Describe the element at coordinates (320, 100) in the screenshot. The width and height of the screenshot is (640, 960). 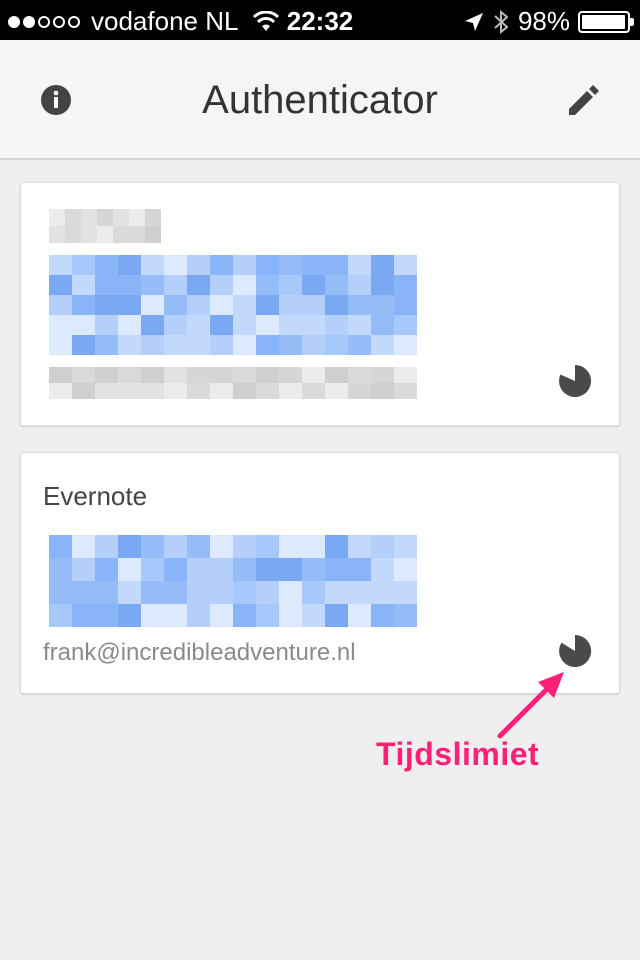
I see `app-header: Authenticator` at that location.